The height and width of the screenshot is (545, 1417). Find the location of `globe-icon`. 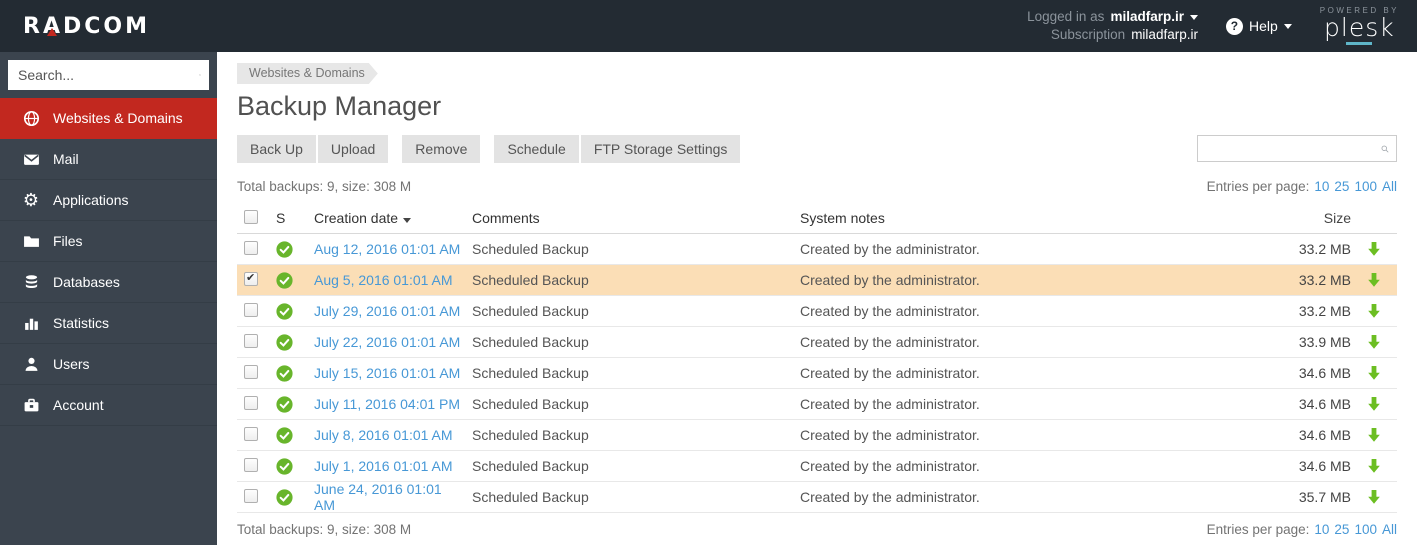

globe-icon is located at coordinates (31, 118).